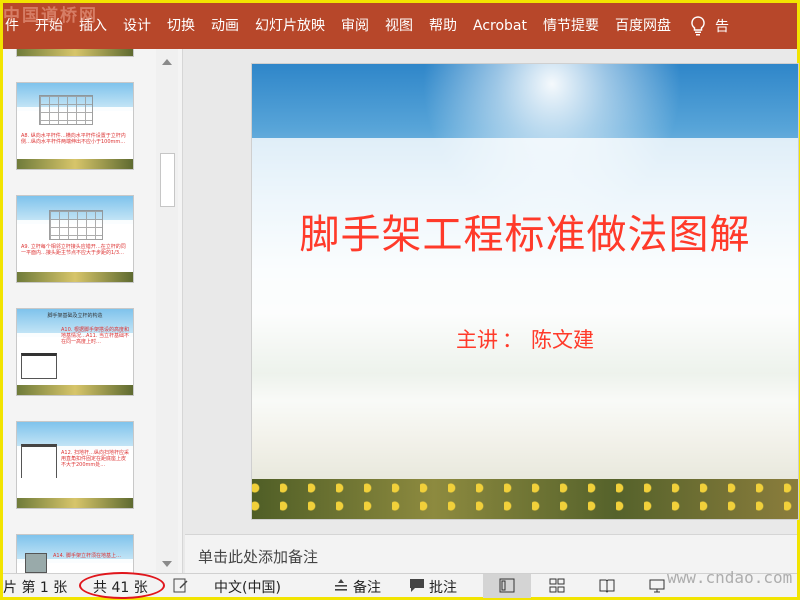 This screenshot has width=800, height=600. What do you see at coordinates (417, 585) in the screenshot?
I see `comment-icon` at bounding box center [417, 585].